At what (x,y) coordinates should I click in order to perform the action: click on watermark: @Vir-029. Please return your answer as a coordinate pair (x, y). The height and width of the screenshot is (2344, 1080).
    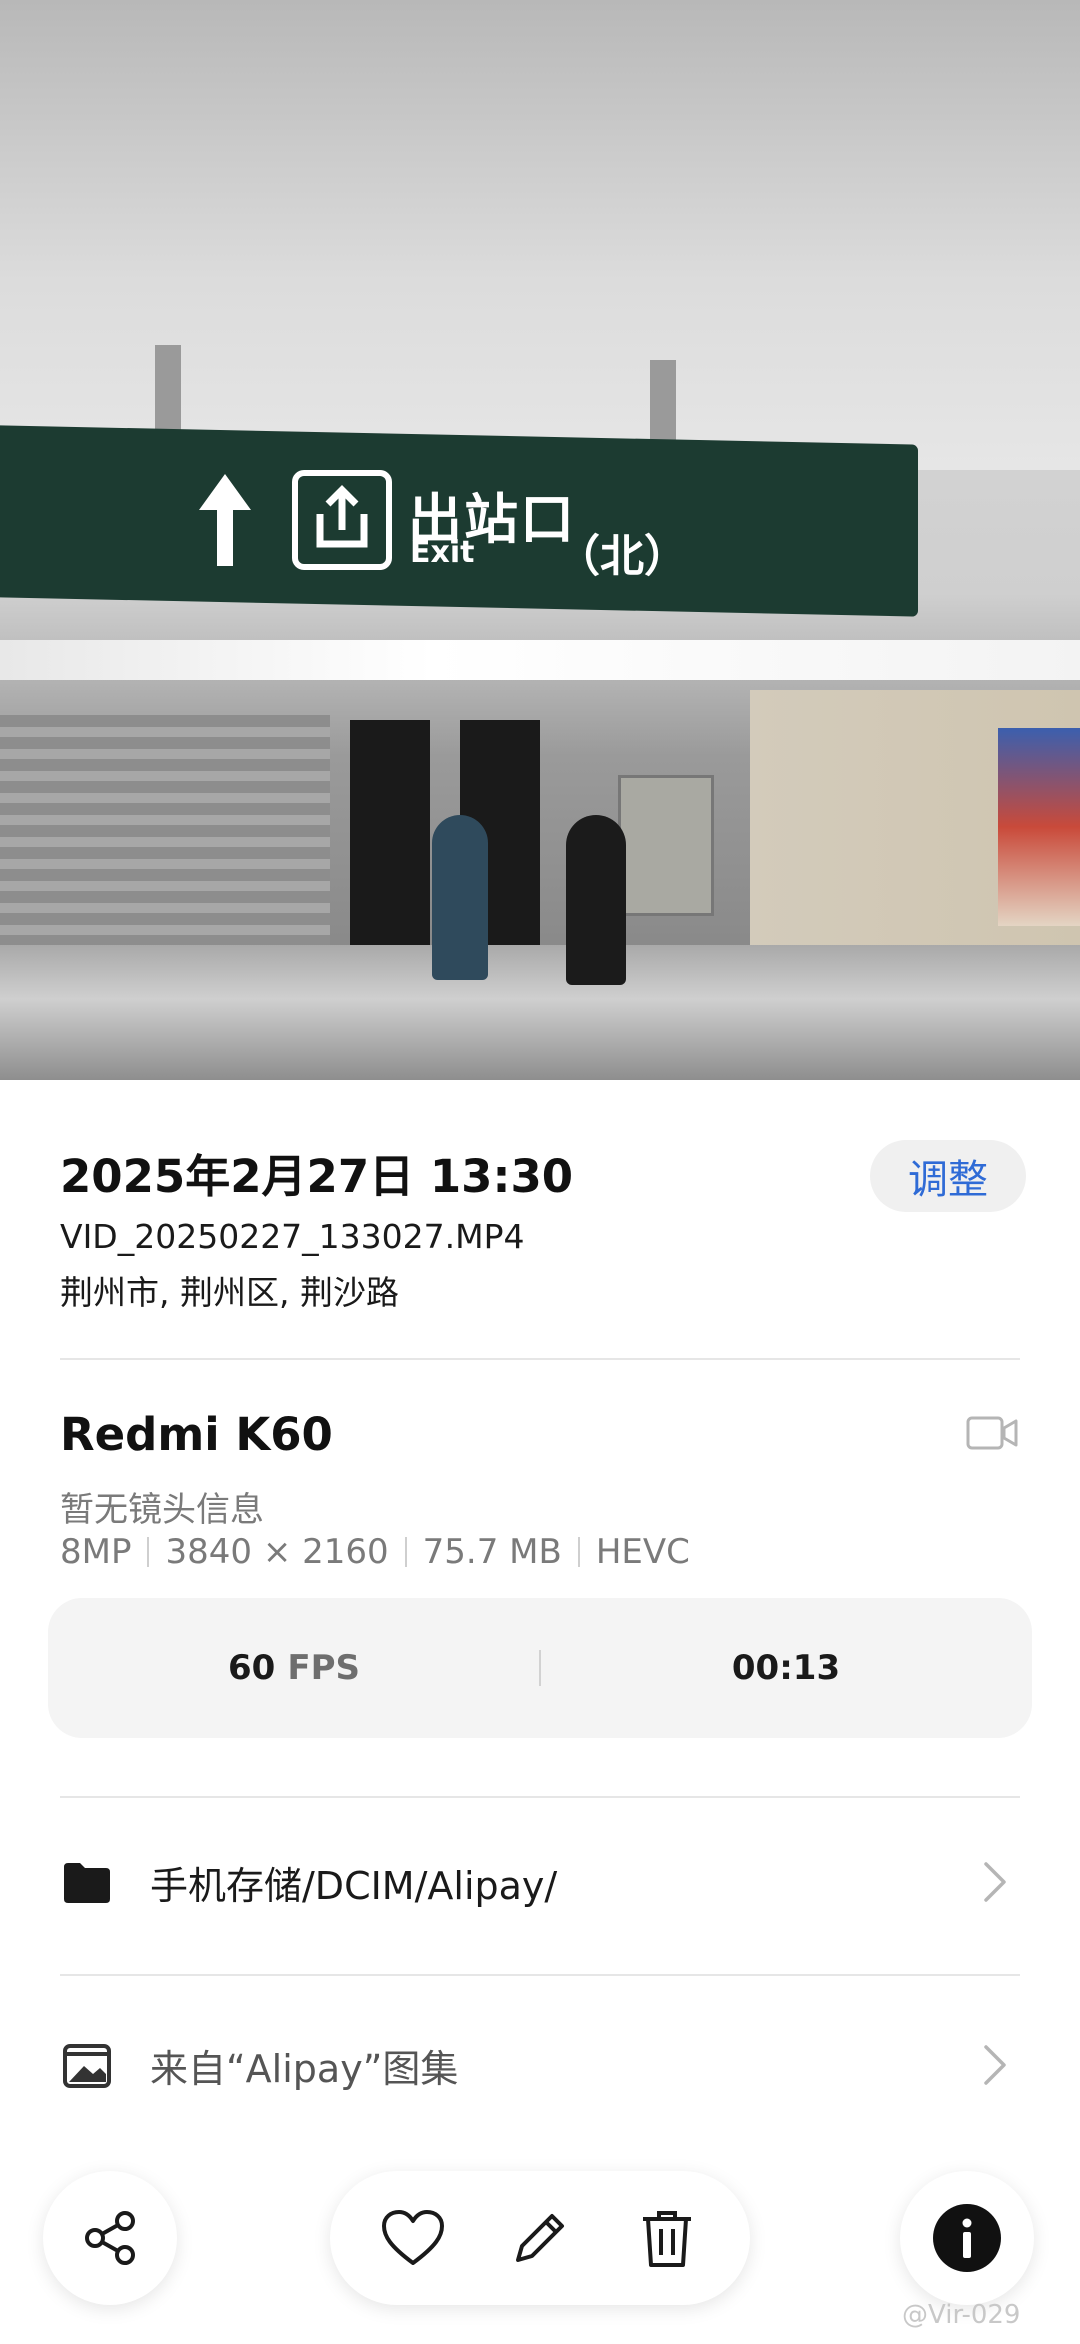
    Looking at the image, I should click on (961, 2315).